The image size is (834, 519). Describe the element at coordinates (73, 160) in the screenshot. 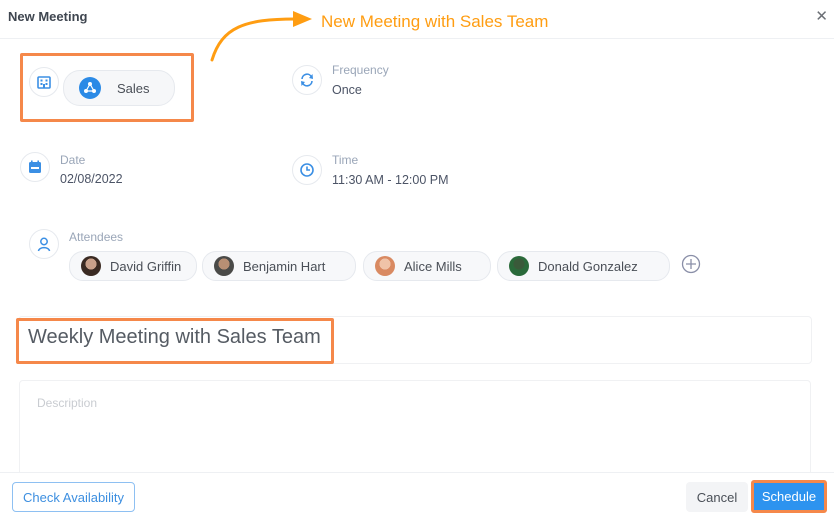

I see `date-label: Date` at that location.